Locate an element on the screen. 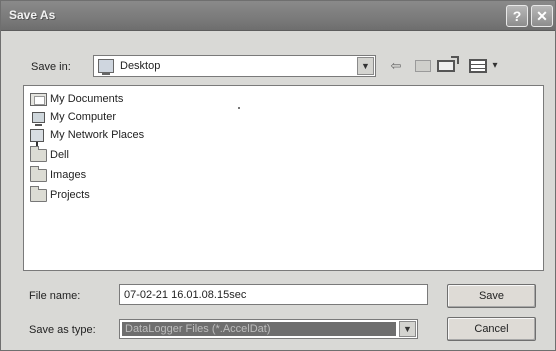 The height and width of the screenshot is (351, 556). computer-icon is located at coordinates (38, 118).